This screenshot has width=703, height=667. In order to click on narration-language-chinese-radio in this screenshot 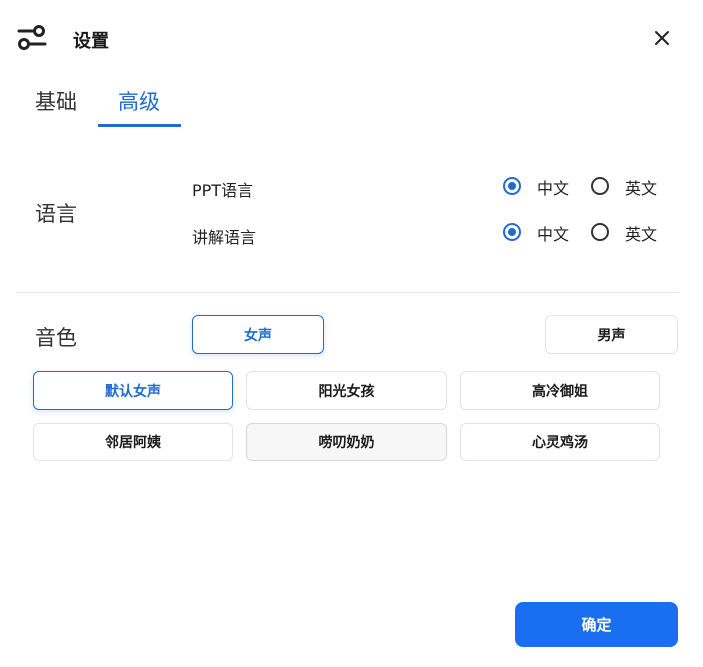, I will do `click(512, 232)`.